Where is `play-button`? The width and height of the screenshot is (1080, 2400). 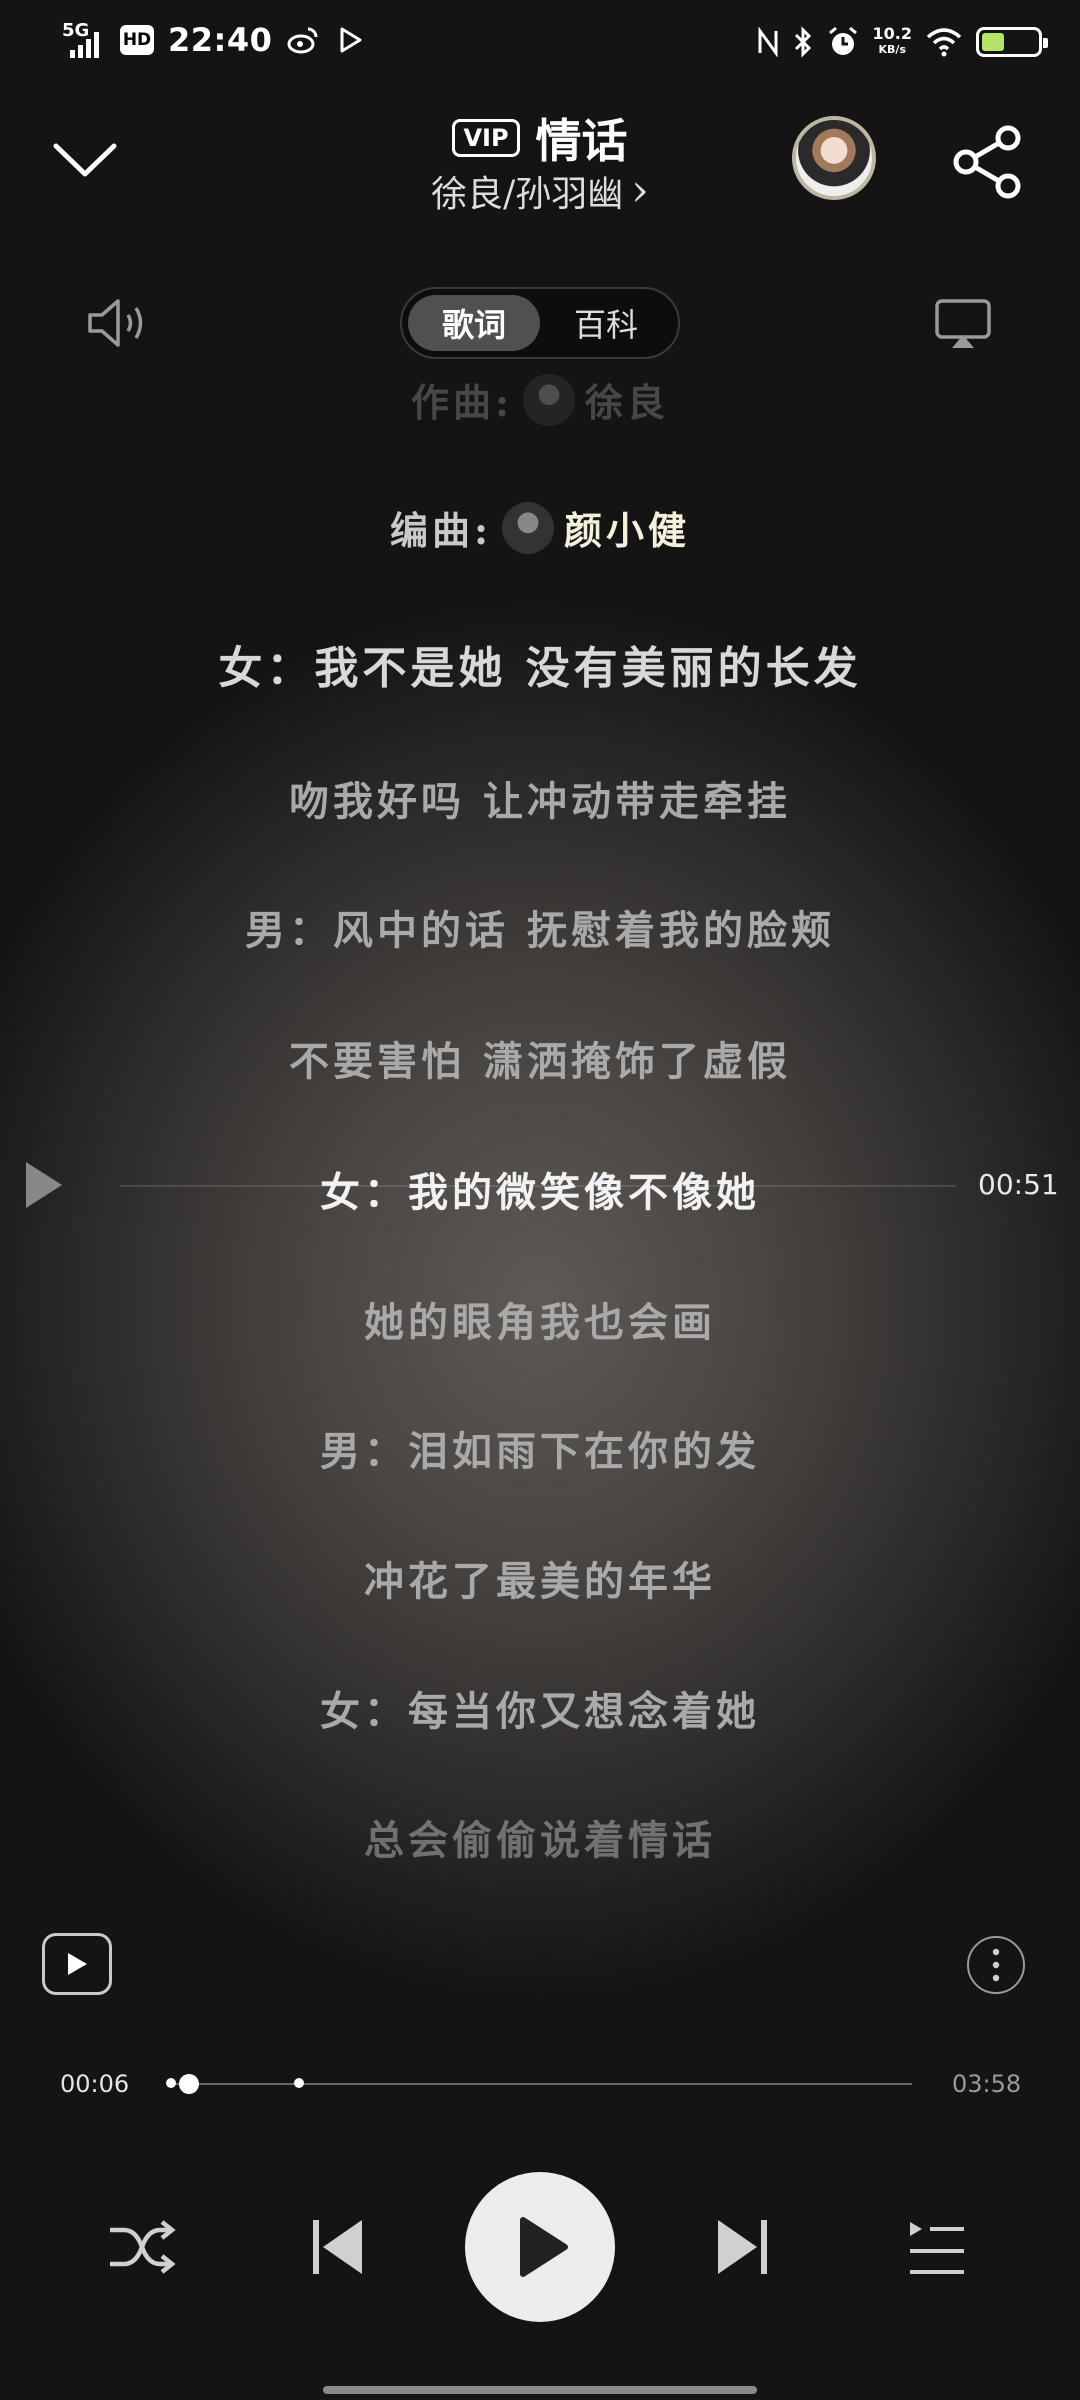
play-button is located at coordinates (540, 2247).